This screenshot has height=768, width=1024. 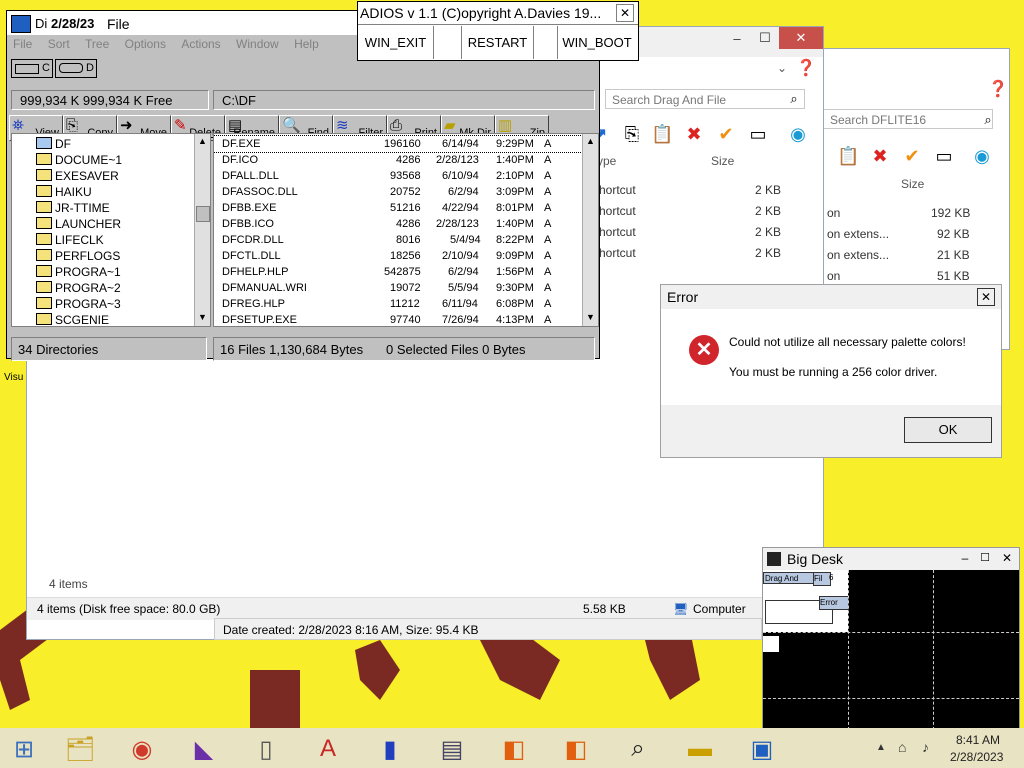 I want to click on virtual-desktop-map: Drag And Fil 6 Error, so click(x=891, y=650).